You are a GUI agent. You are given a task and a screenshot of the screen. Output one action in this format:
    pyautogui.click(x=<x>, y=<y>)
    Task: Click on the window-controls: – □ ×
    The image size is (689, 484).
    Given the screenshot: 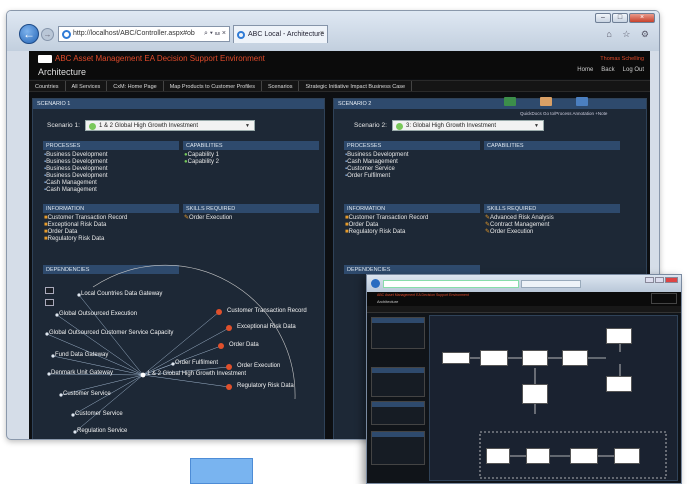 What is the action you would take?
    pyautogui.click(x=625, y=18)
    